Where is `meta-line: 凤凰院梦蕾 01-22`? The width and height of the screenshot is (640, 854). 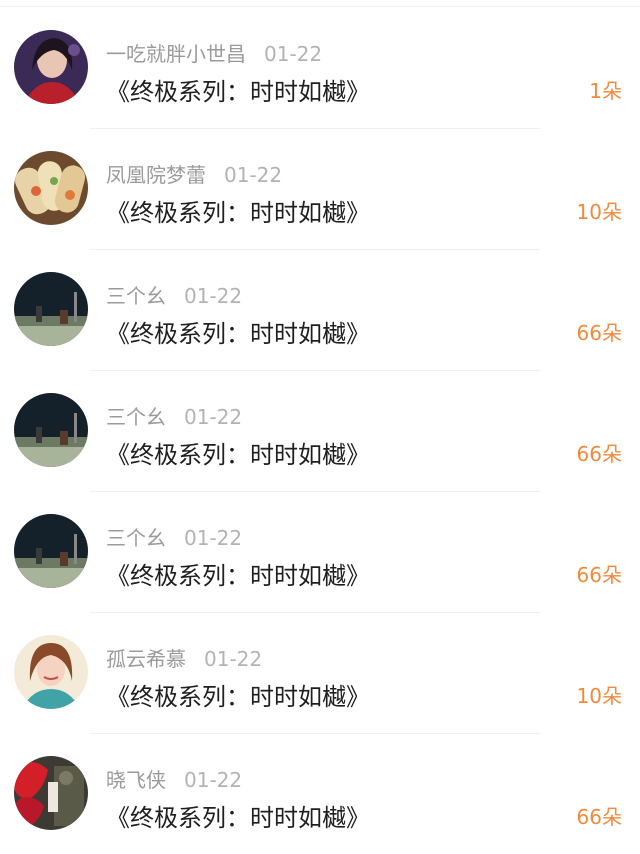 meta-line: 凤凰院梦蕾 01-22 is located at coordinates (194, 173).